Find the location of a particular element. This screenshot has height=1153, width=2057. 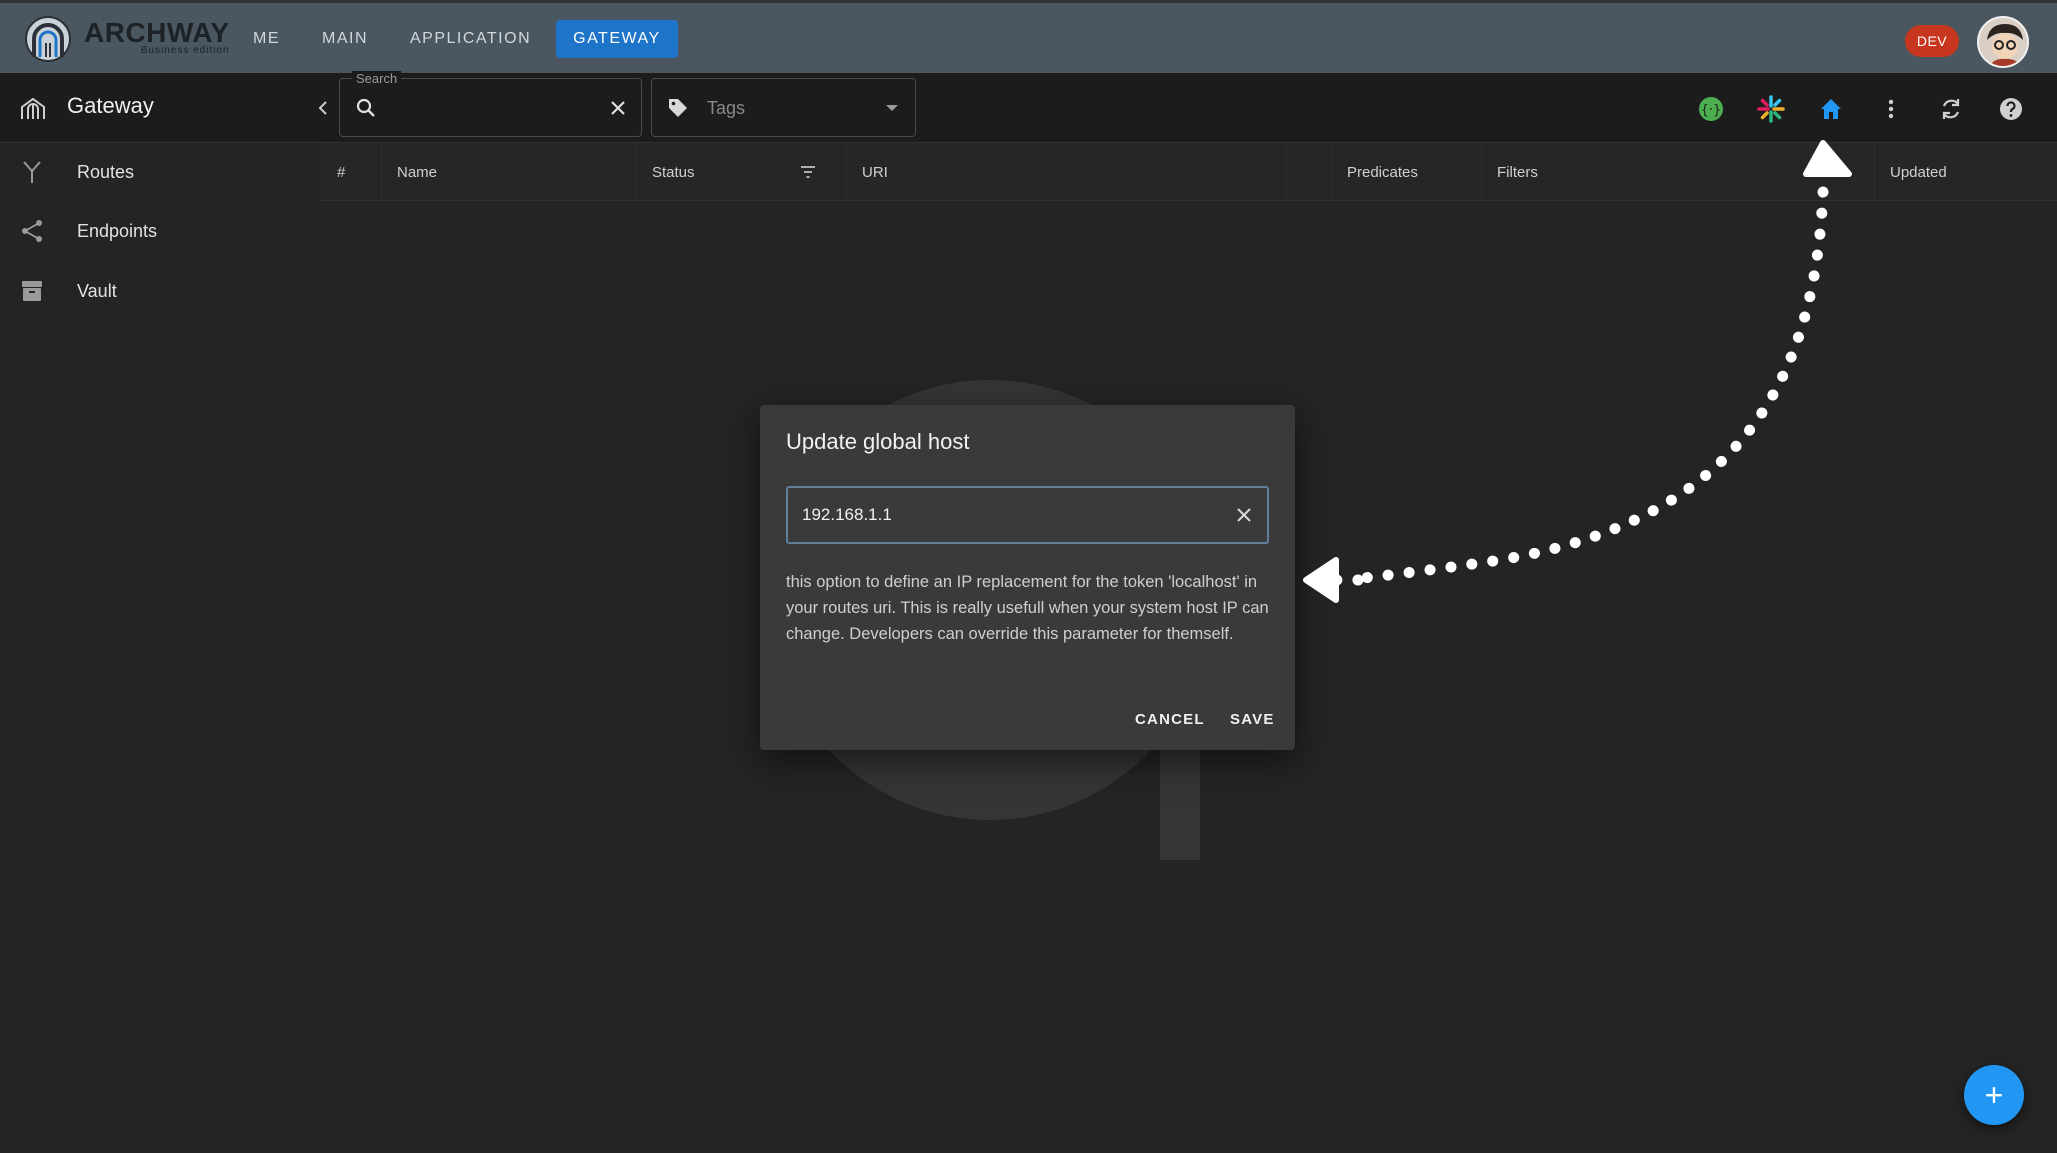

search-icon is located at coordinates (365, 107).